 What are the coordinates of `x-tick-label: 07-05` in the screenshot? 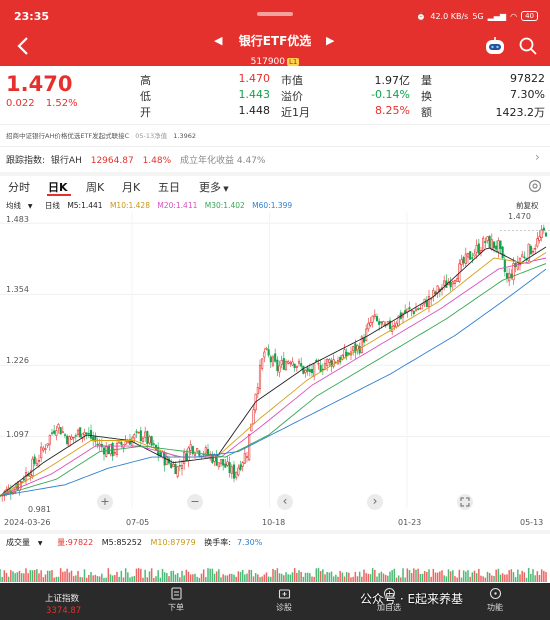 It's located at (138, 522).